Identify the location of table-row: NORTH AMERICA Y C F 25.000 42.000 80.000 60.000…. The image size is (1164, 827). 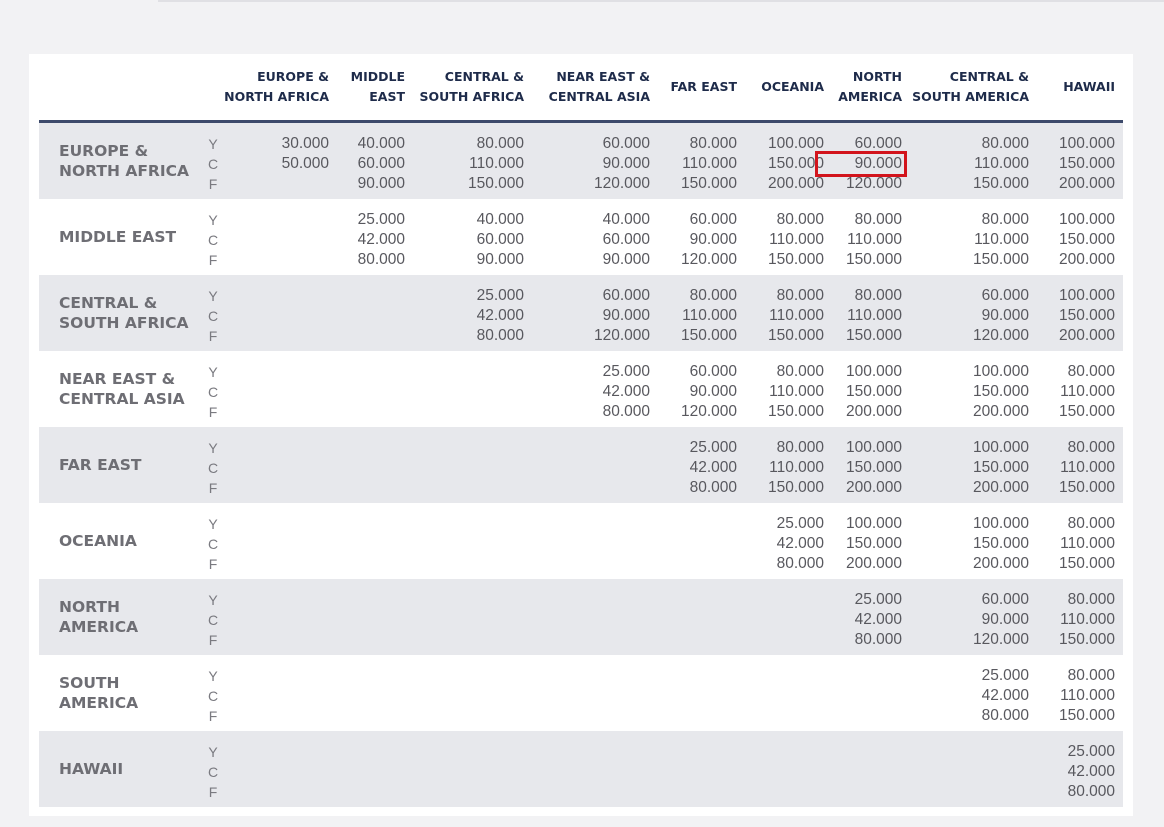
(581, 617).